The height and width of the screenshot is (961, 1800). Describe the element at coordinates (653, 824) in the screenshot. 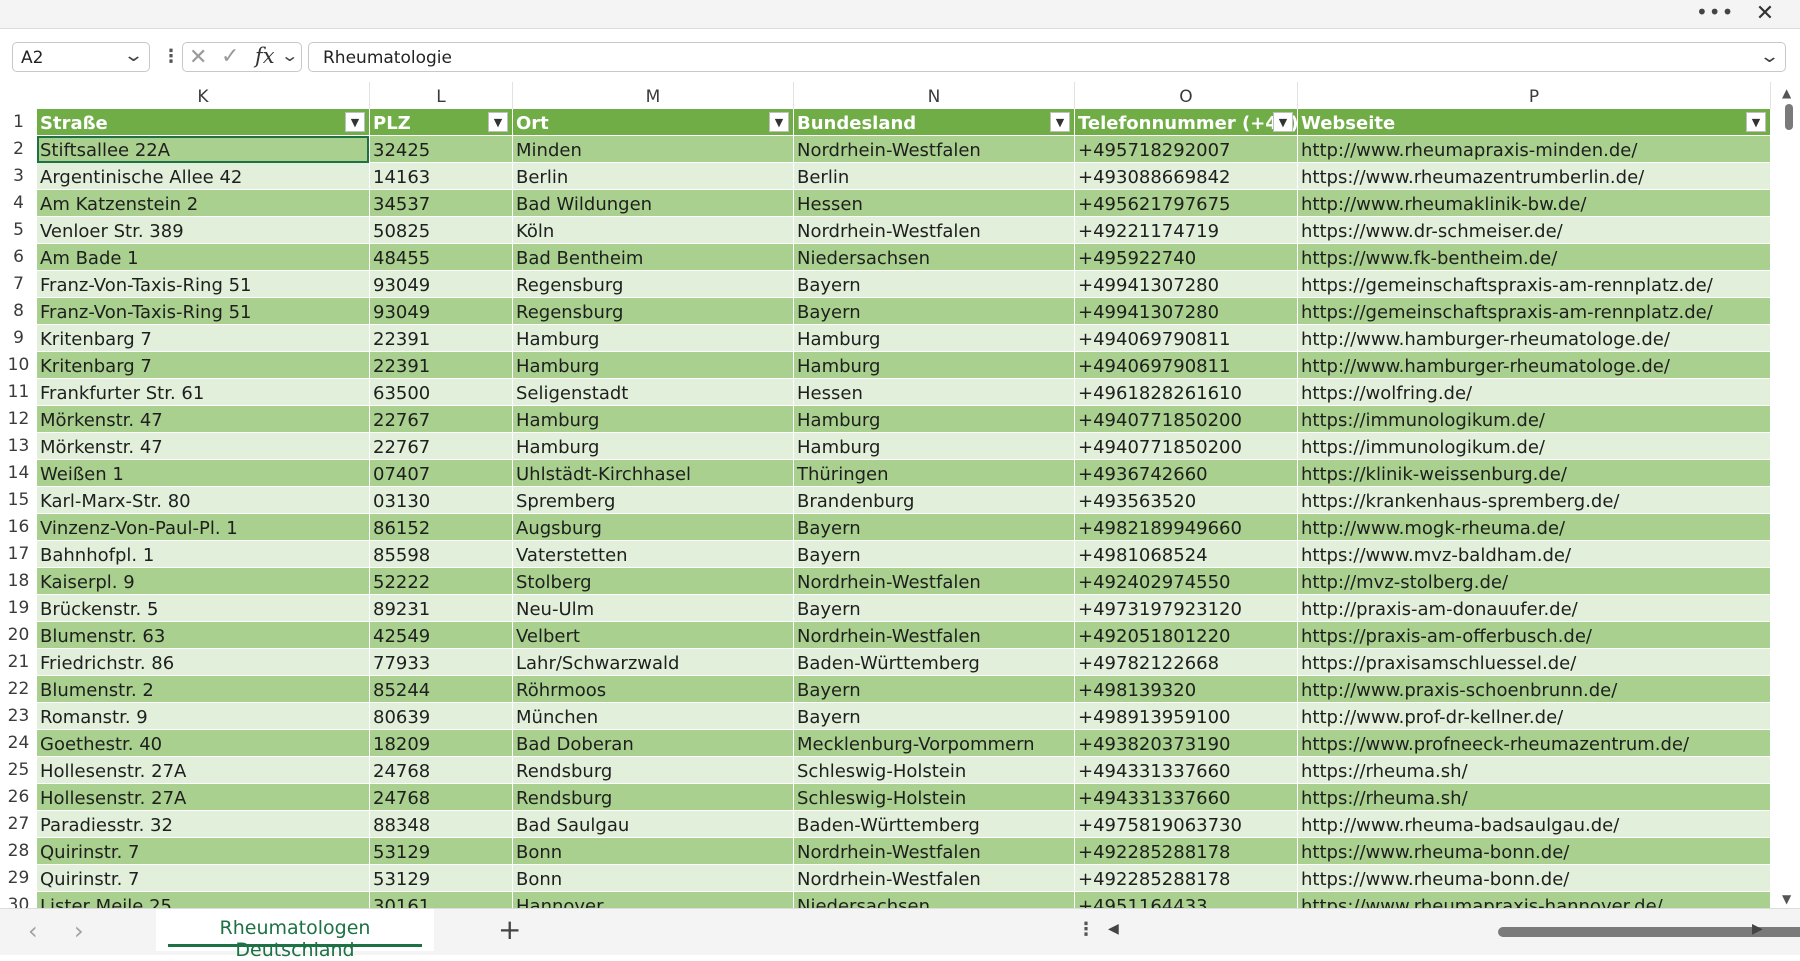

I see `table-cell: Bad Saulgau` at that location.